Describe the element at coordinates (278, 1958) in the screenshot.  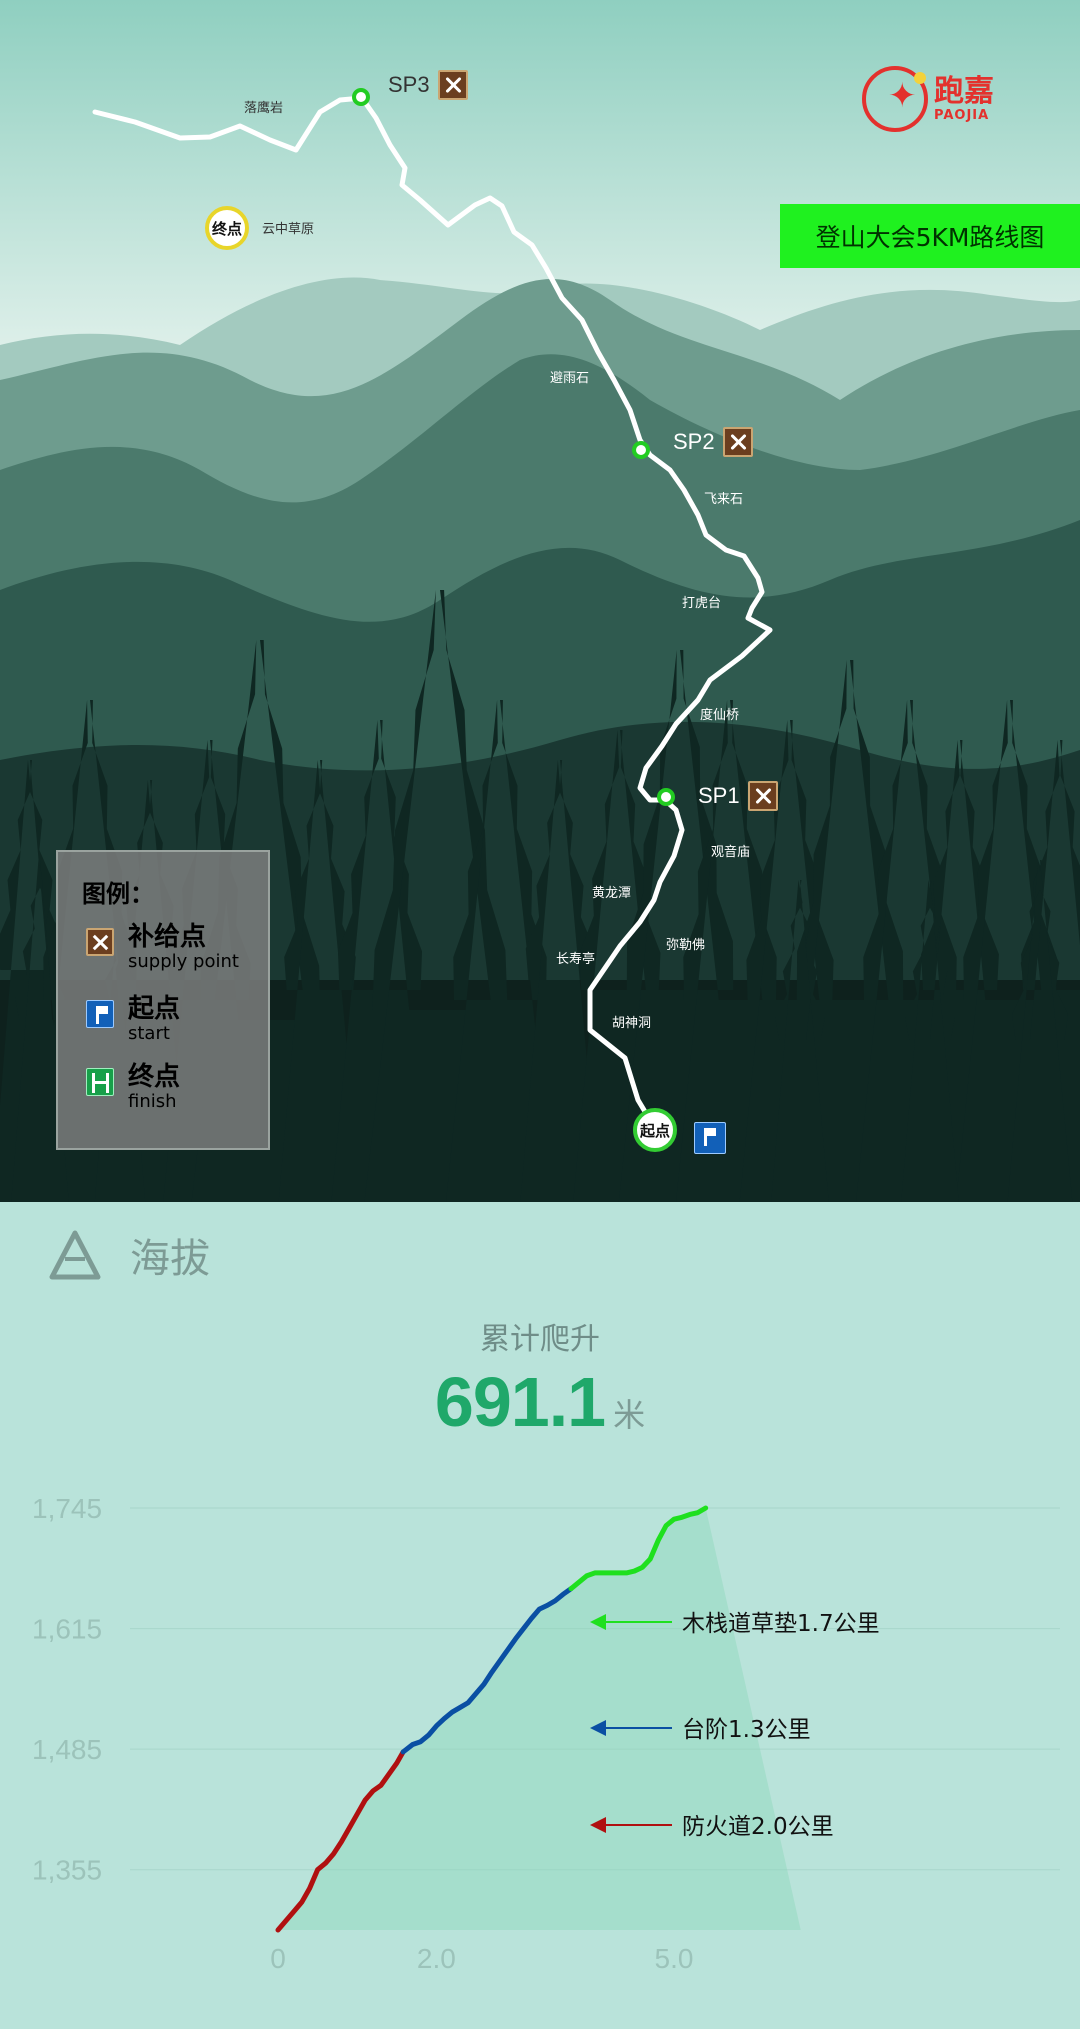
I see `x-tick-label: 0` at that location.